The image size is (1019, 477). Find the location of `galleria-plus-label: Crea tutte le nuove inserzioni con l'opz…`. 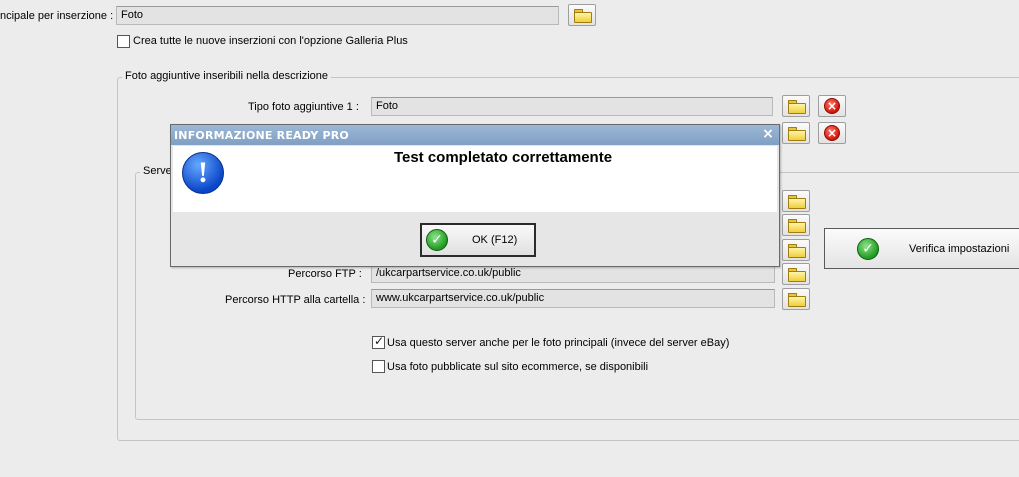

galleria-plus-label: Crea tutte le nuove inserzioni con l'opz… is located at coordinates (270, 41).